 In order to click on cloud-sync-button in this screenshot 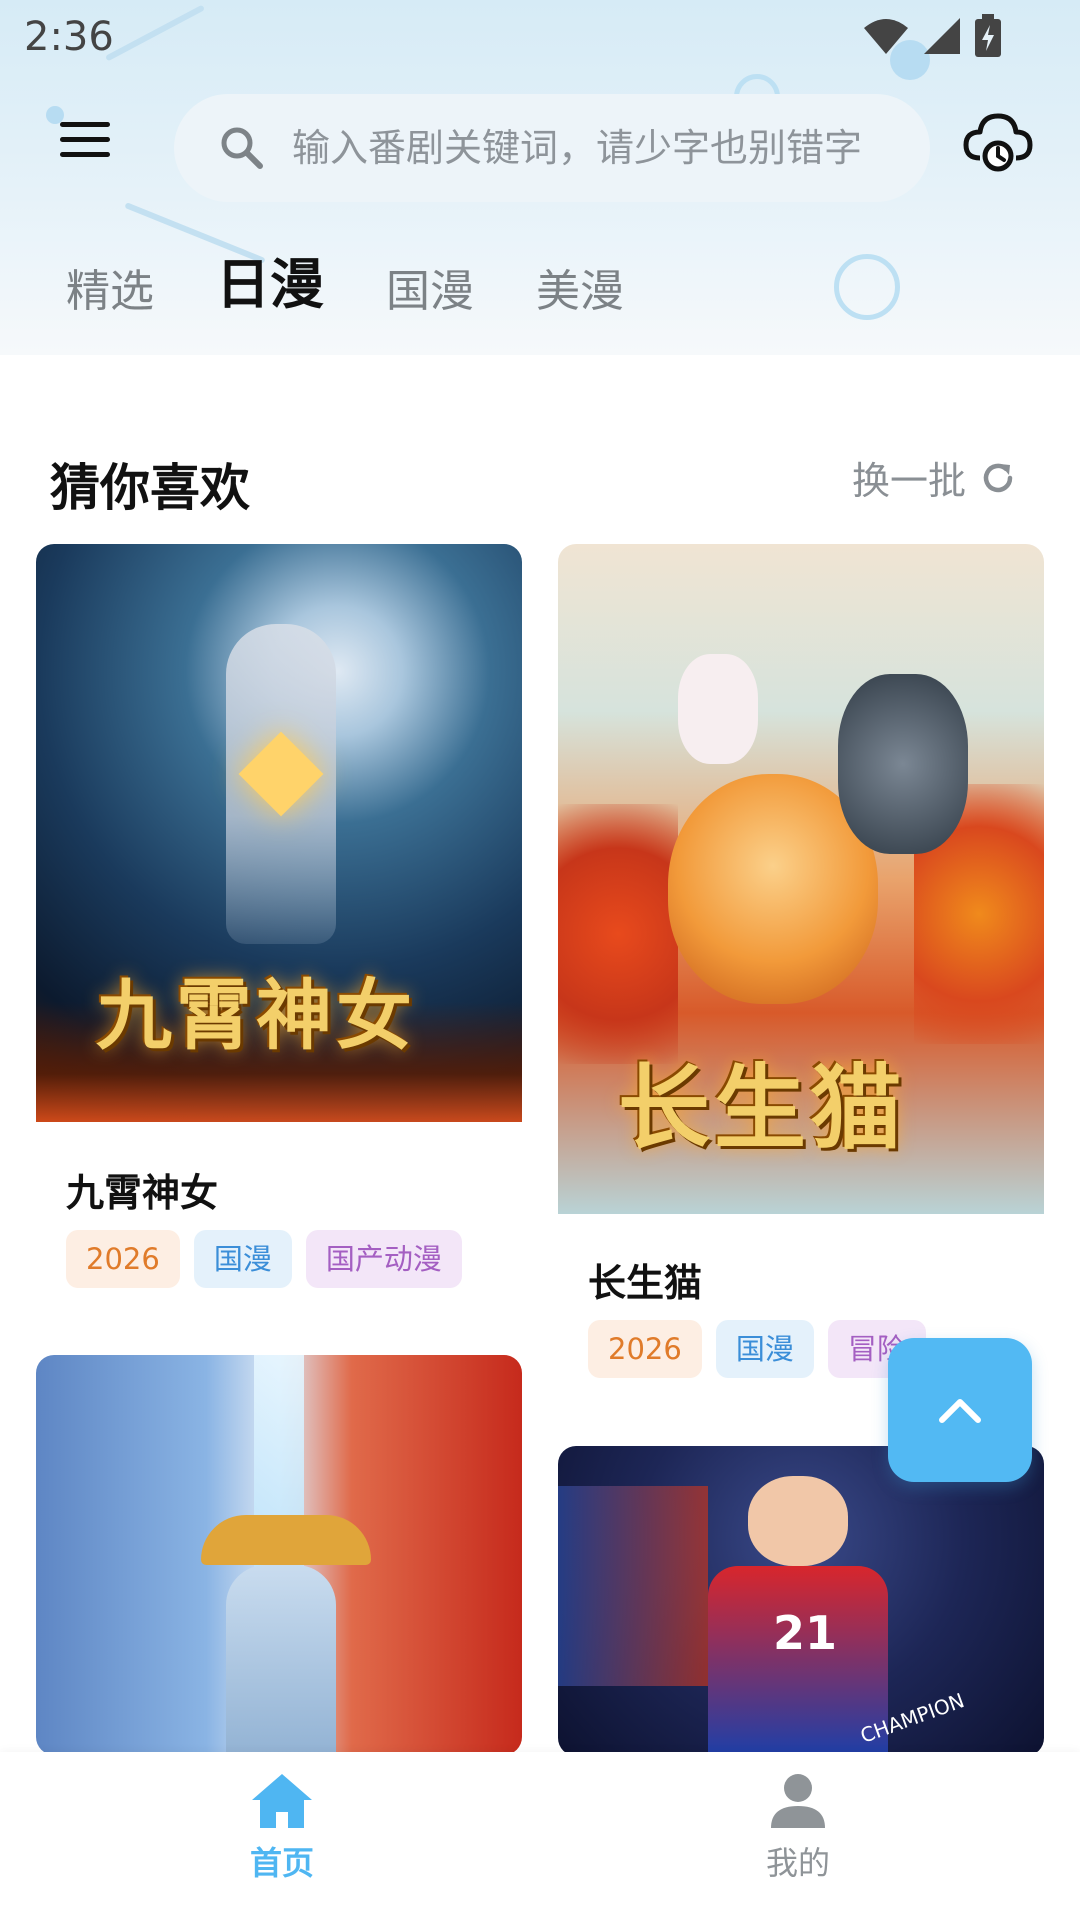, I will do `click(1000, 148)`.